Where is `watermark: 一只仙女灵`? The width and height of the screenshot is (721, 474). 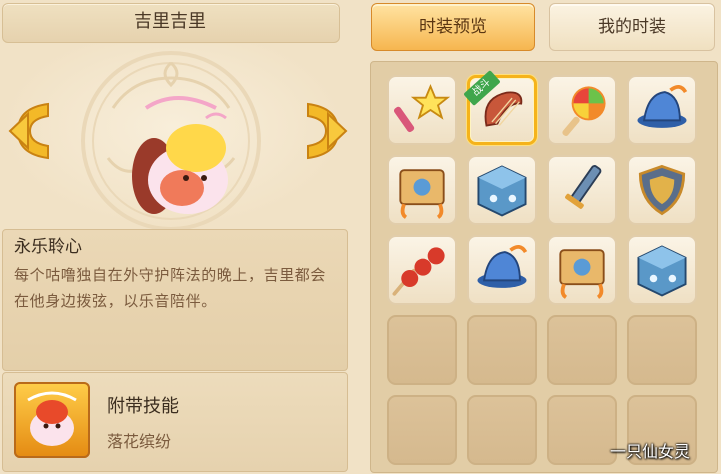
watermark: 一只仙女灵 is located at coordinates (650, 451).